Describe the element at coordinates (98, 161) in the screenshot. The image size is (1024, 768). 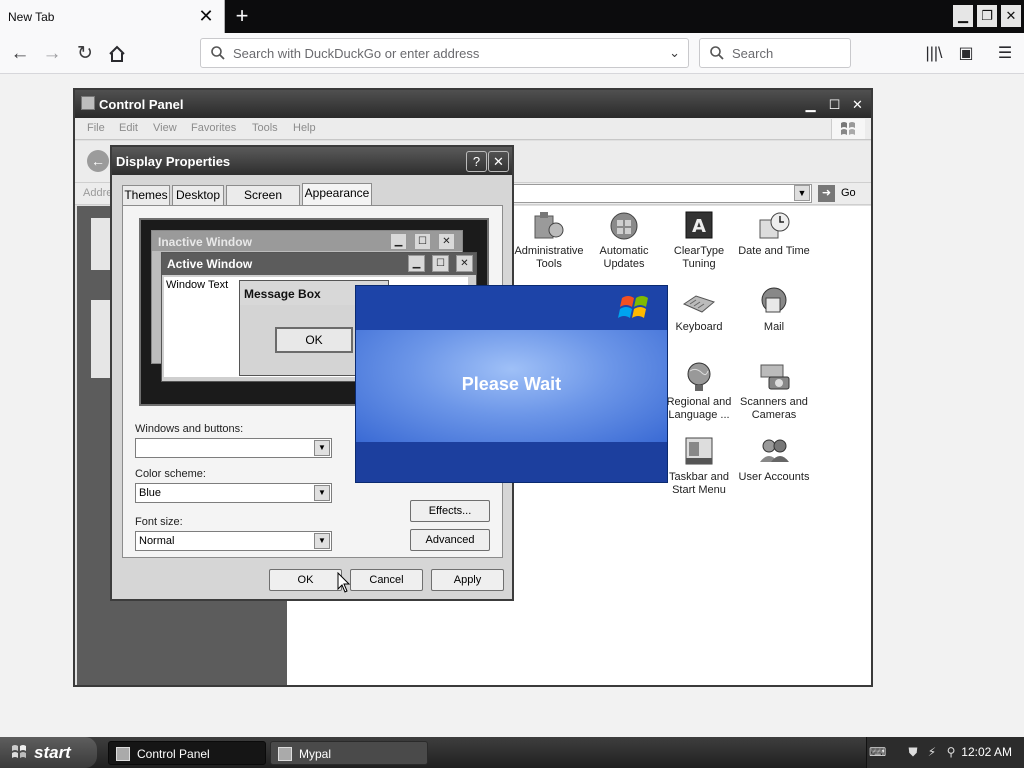
I see `cp-back-arrow-icon: ←` at that location.